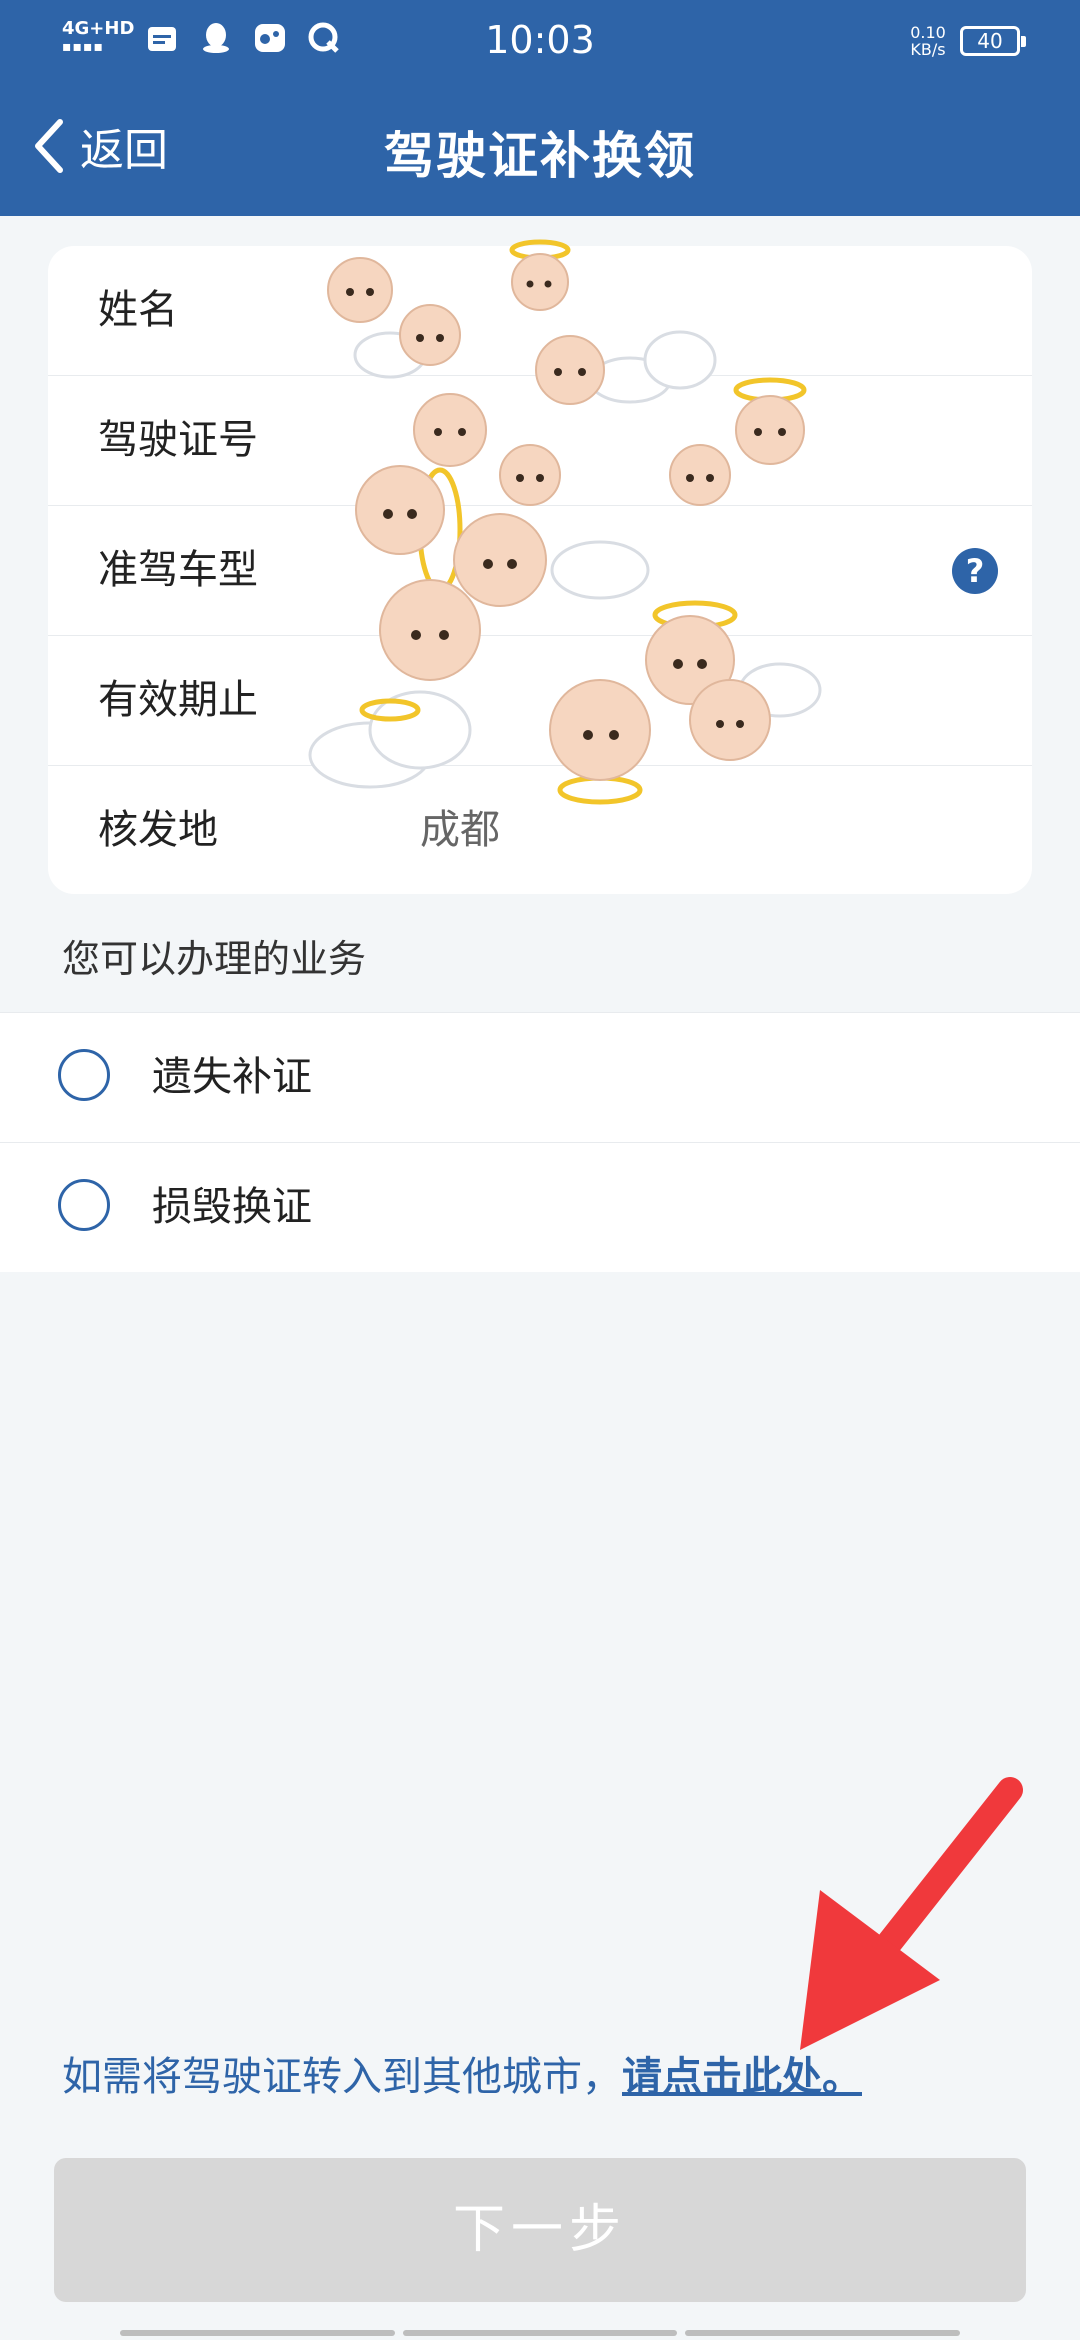 Image resolution: width=1080 pixels, height=2340 pixels. What do you see at coordinates (540, 830) in the screenshot?
I see `info-row-issuing-place: 核发地 成都` at bounding box center [540, 830].